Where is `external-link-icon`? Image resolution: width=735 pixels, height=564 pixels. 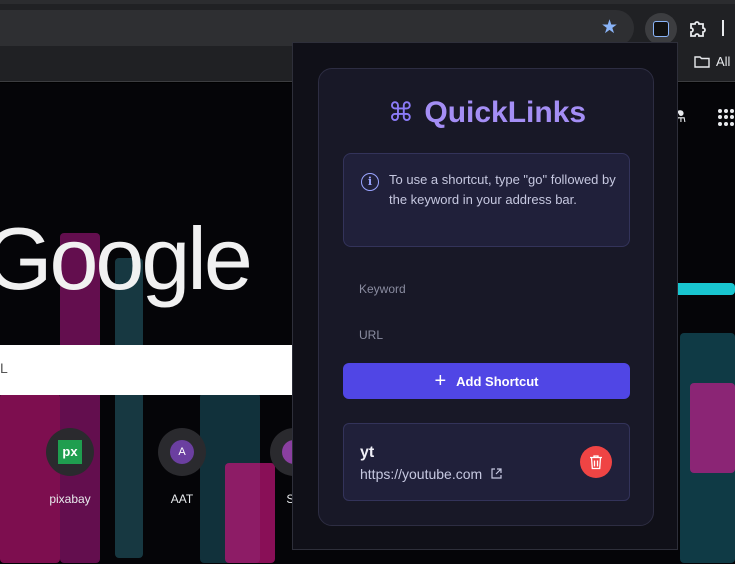 external-link-icon is located at coordinates (496, 473).